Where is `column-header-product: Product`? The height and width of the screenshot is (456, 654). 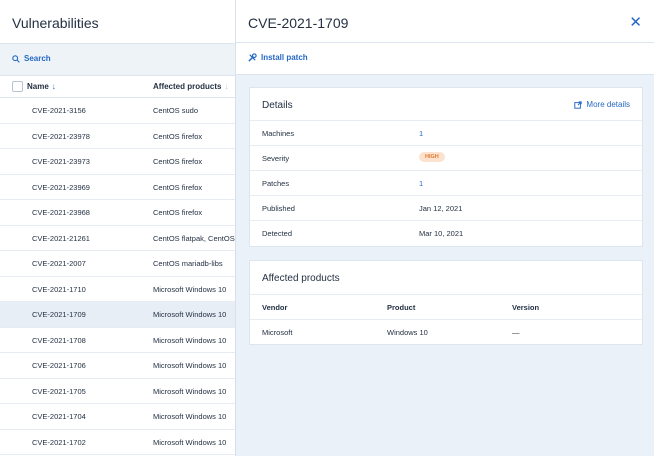 column-header-product: Product is located at coordinates (401, 307).